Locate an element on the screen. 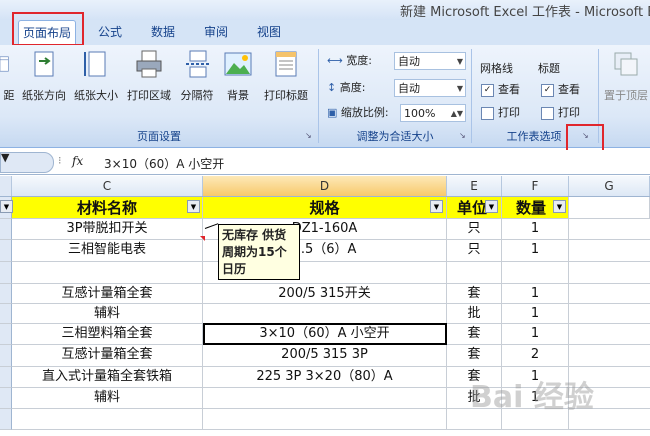 The width and height of the screenshot is (650, 436). gridlines-print-checkbox: 打印 is located at coordinates (500, 113).